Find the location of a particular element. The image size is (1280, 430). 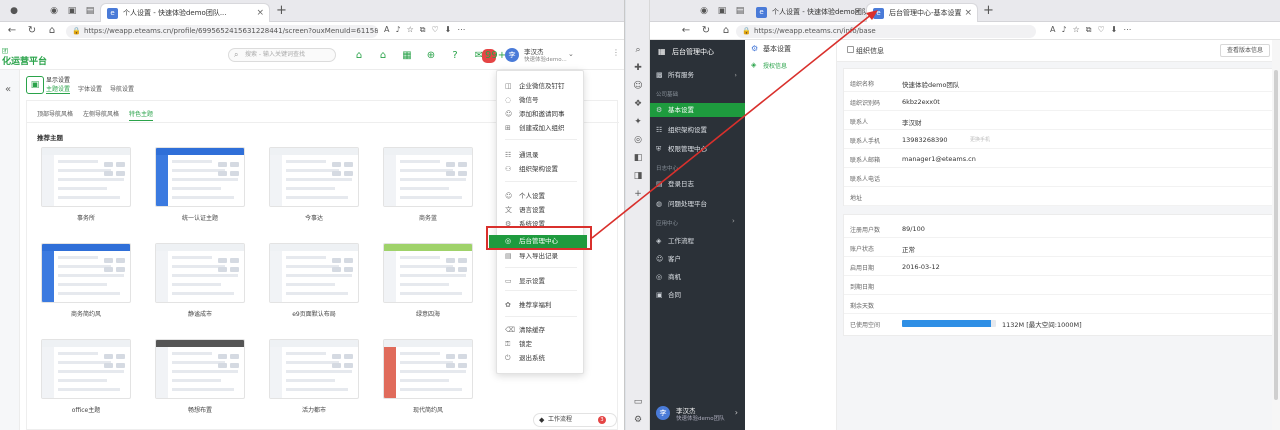

tab-theme-settings: 主题设置 is located at coordinates (58, 89).